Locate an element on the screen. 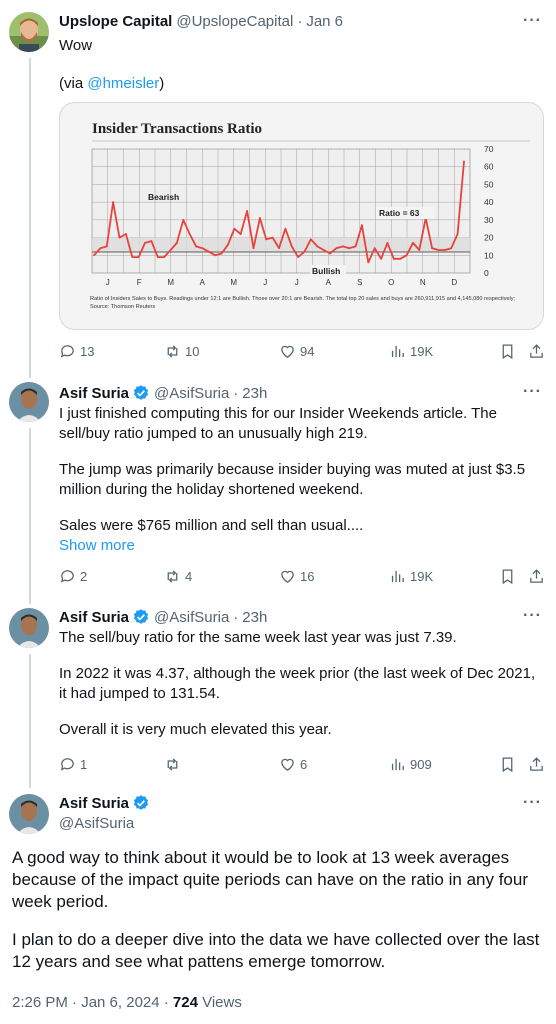 The image size is (556, 1024). x-tick-label: D is located at coordinates (454, 282).